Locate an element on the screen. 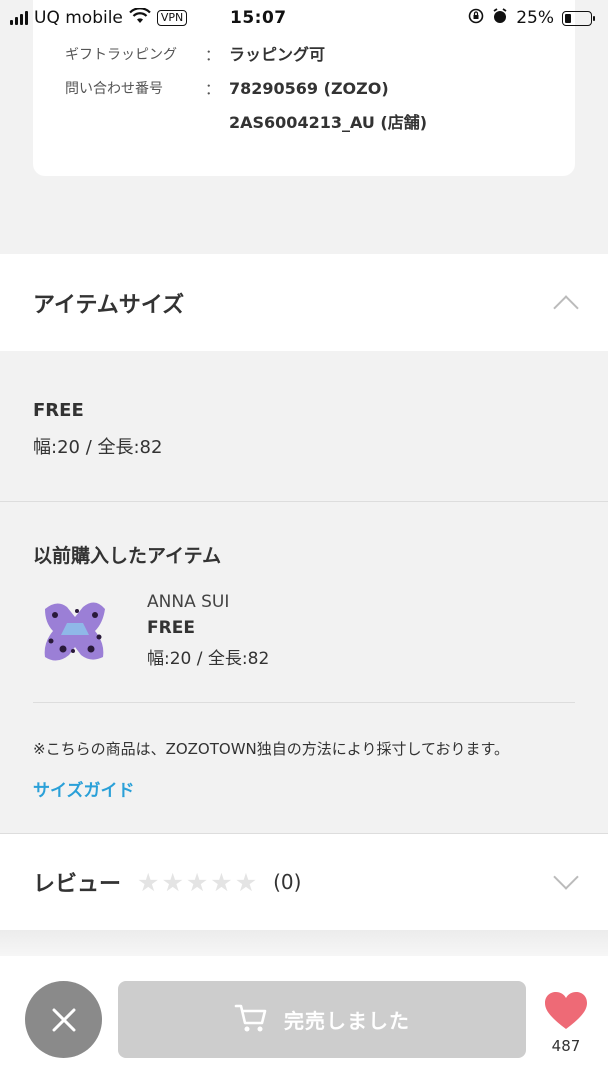 This screenshot has width=608, height=1080. item-size-header: アイテムサイズ is located at coordinates (304, 302).